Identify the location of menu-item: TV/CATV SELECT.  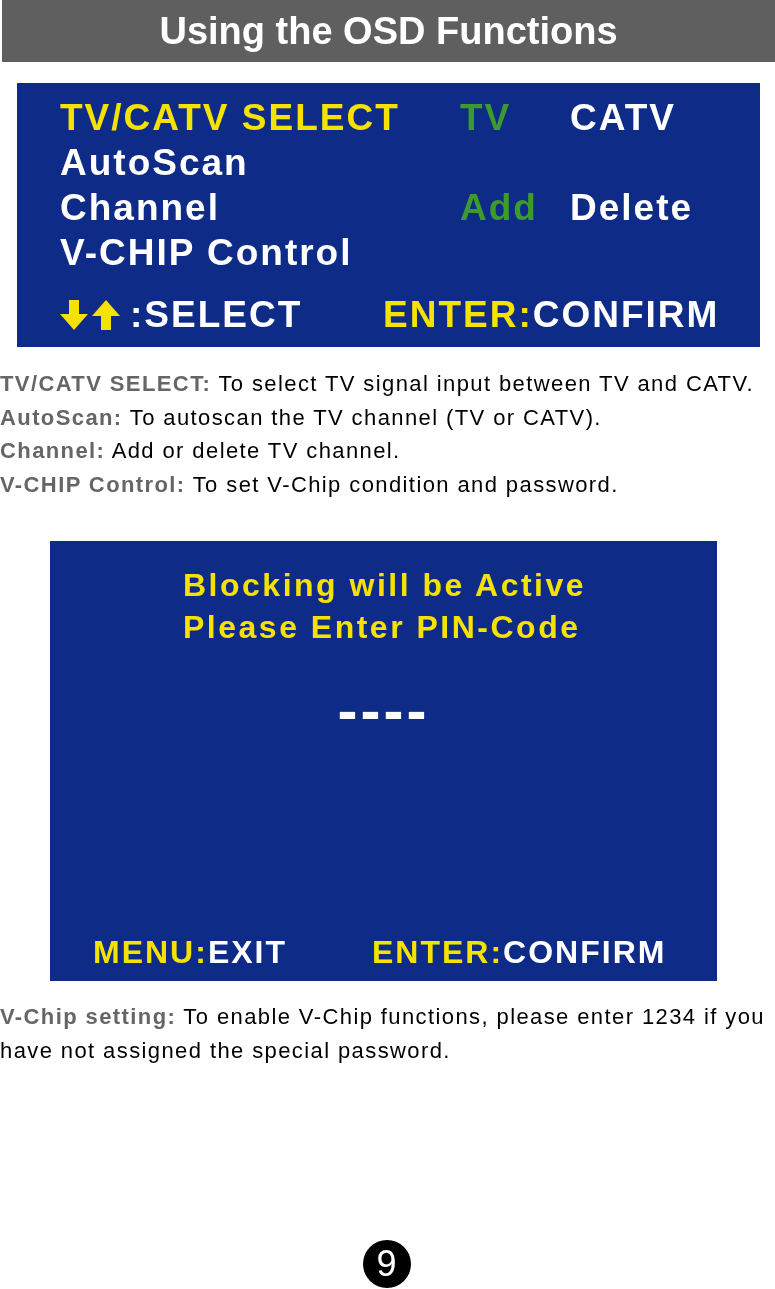
(260, 117).